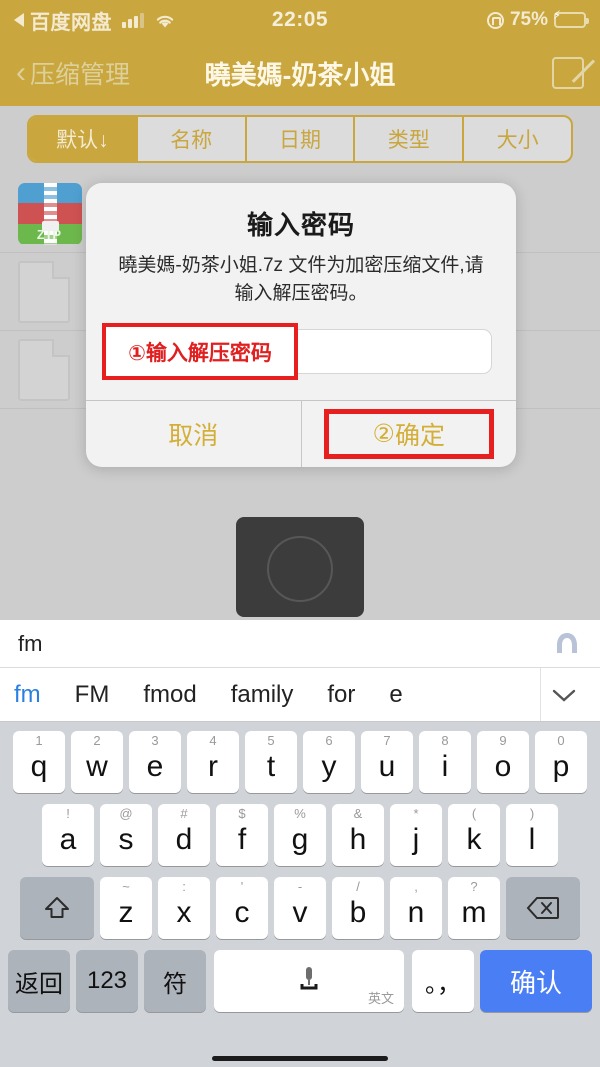  Describe the element at coordinates (242, 813) in the screenshot. I see `key-hint: $` at that location.